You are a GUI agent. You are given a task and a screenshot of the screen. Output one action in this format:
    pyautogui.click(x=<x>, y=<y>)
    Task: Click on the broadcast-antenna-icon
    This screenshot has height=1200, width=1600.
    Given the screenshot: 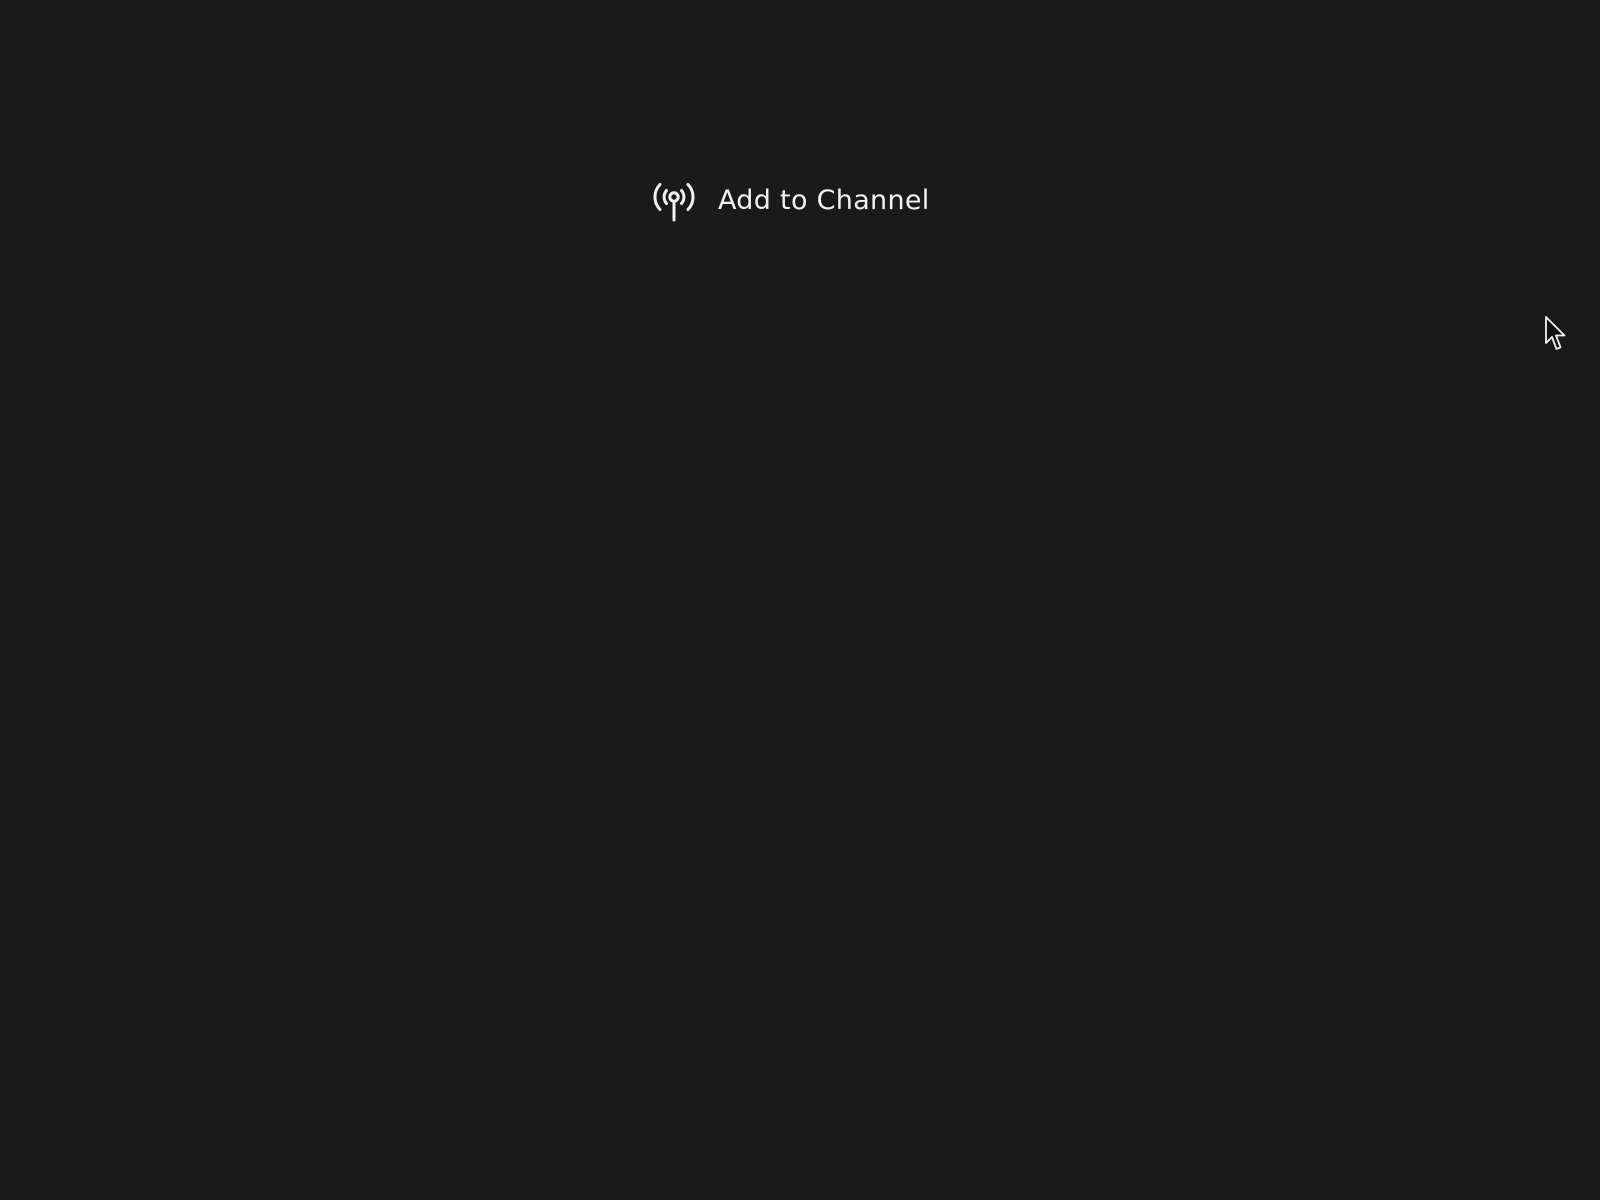 What is the action you would take?
    pyautogui.click(x=674, y=200)
    